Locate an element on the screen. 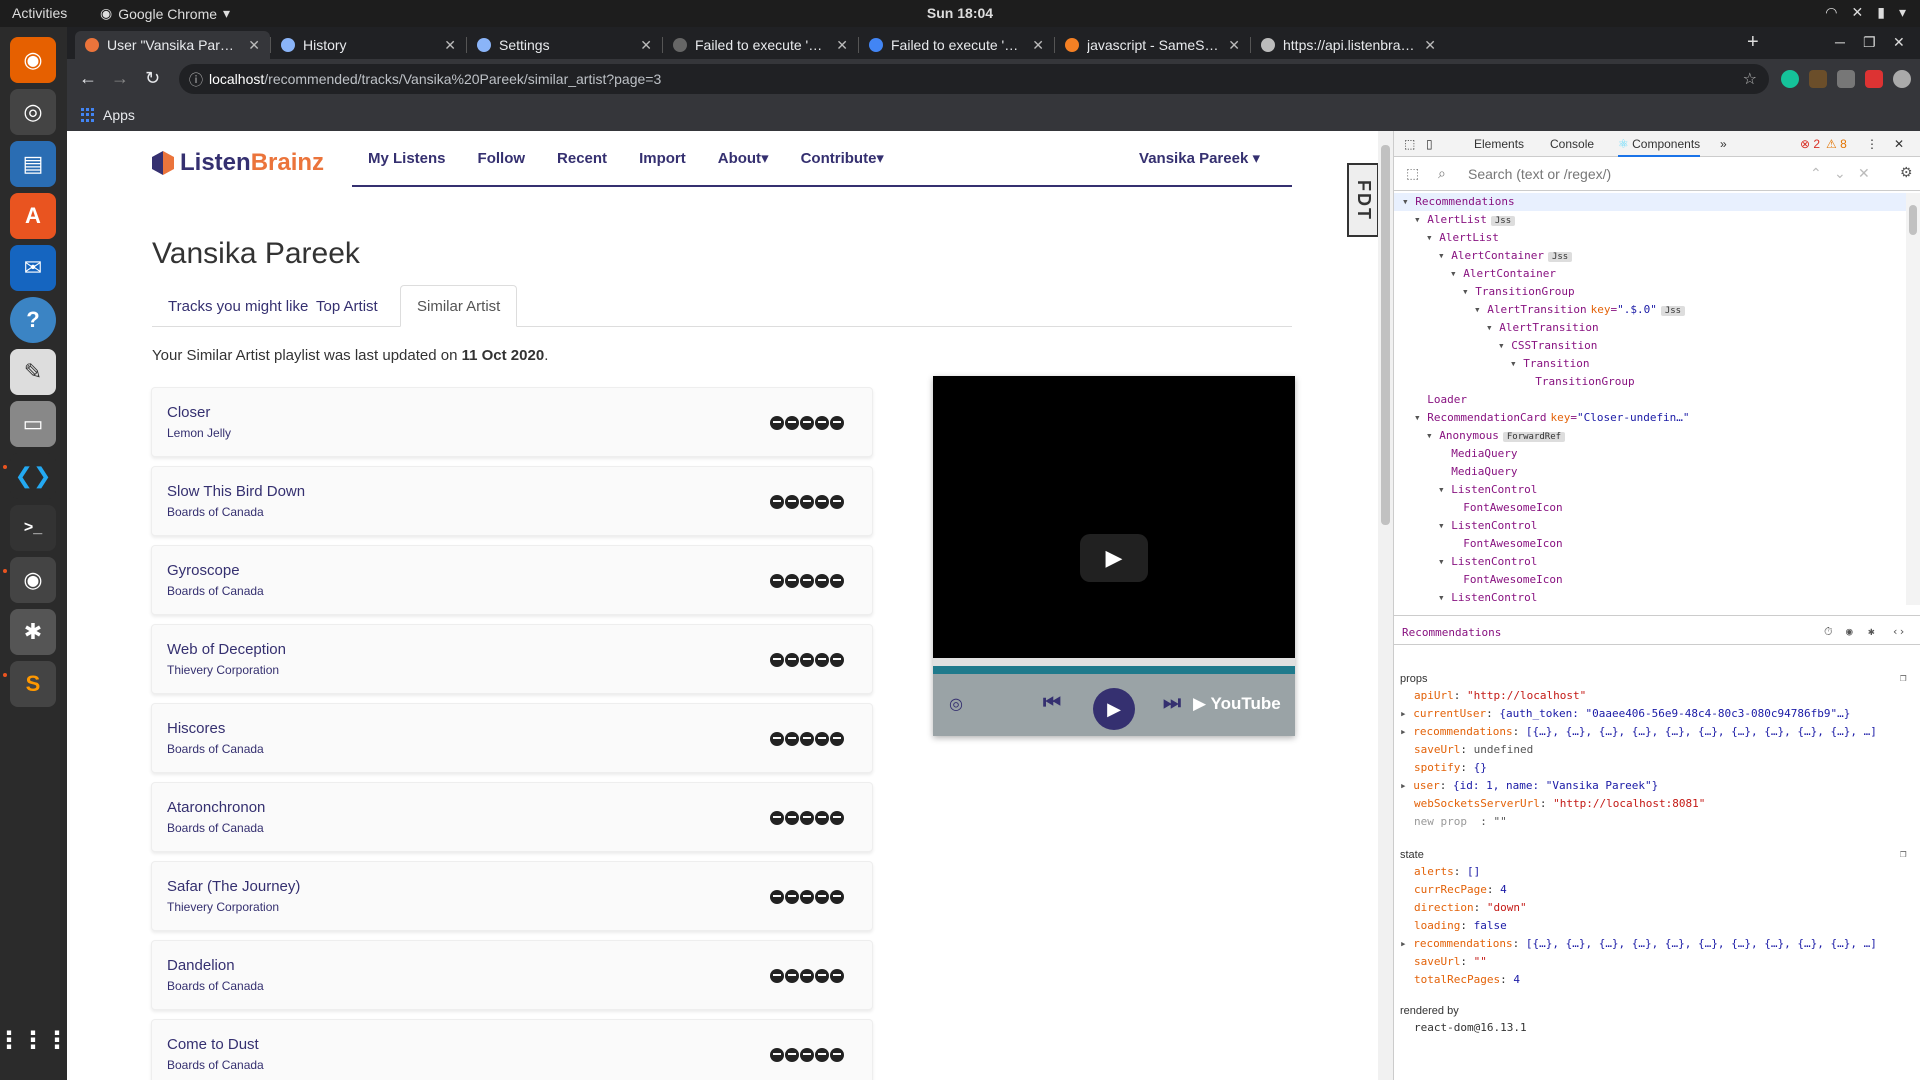  progress-track is located at coordinates (1114, 662).